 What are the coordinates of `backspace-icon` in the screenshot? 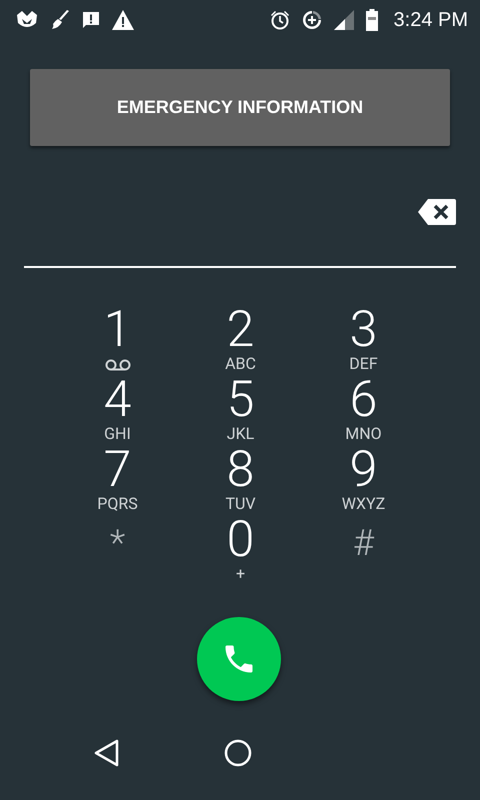 It's located at (437, 212).